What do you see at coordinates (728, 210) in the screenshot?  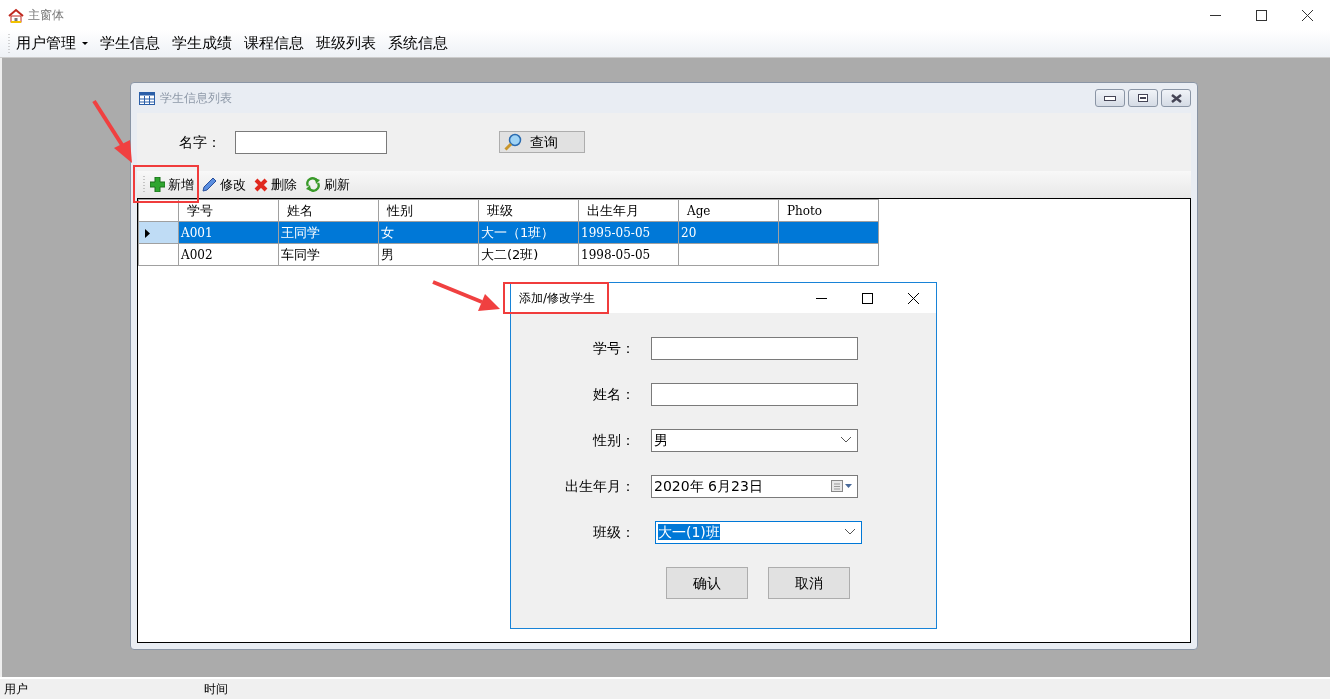 I see `column-header: Age` at bounding box center [728, 210].